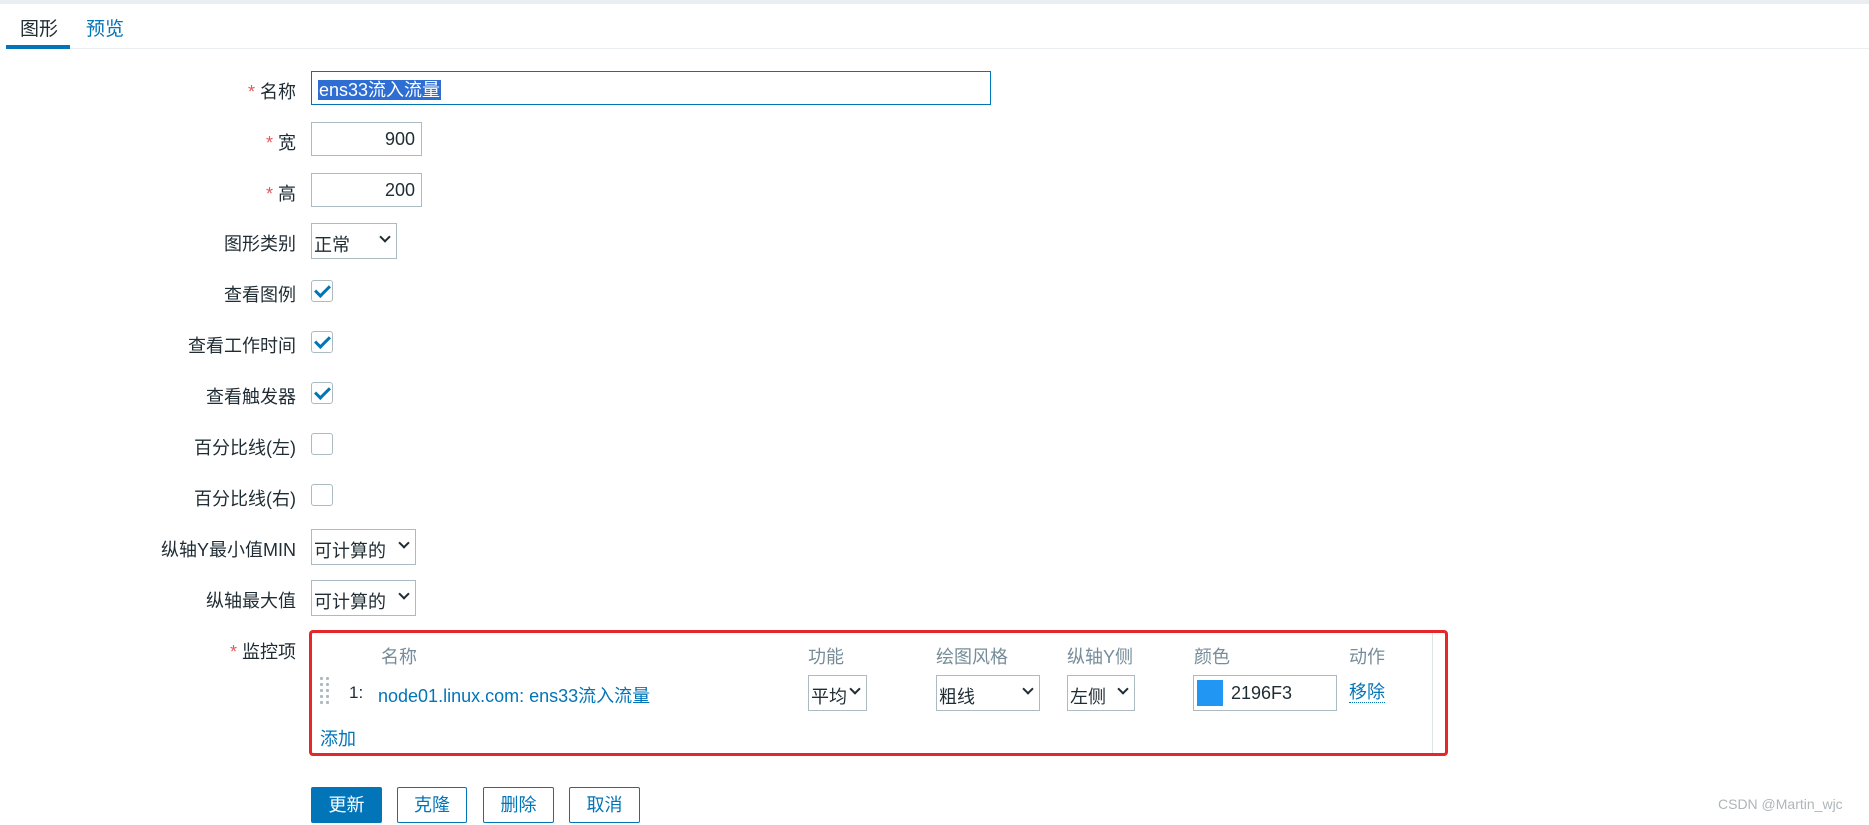 This screenshot has height=825, width=1869. I want to click on header-function: 功能, so click(826, 657).